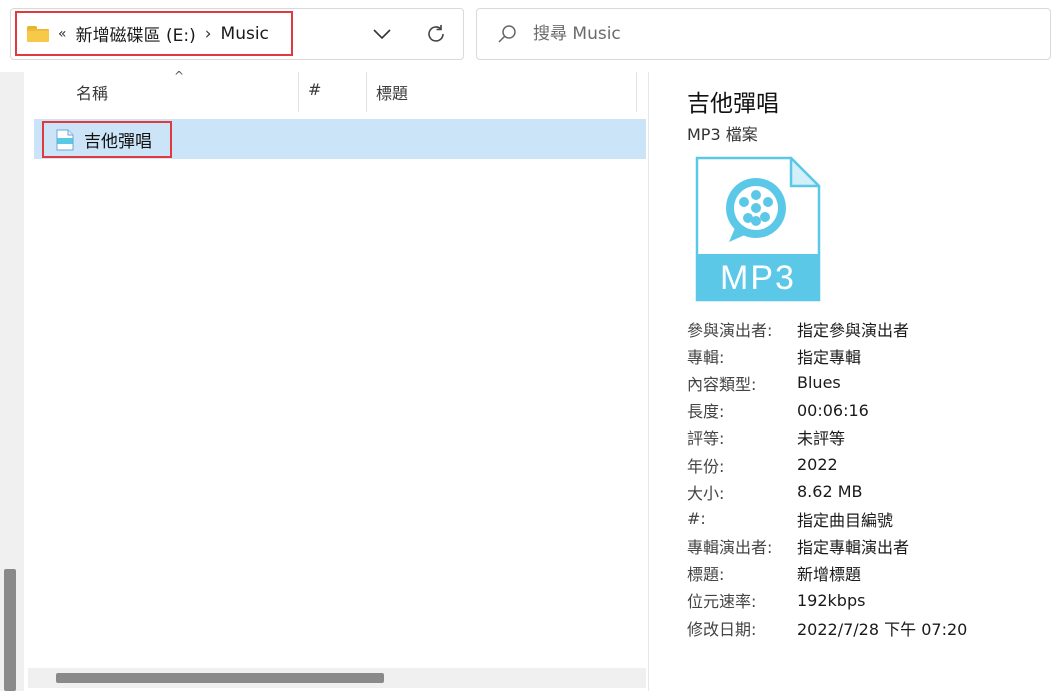 The height and width of the screenshot is (691, 1057). Describe the element at coordinates (821, 437) in the screenshot. I see `property-value: 未評等` at that location.